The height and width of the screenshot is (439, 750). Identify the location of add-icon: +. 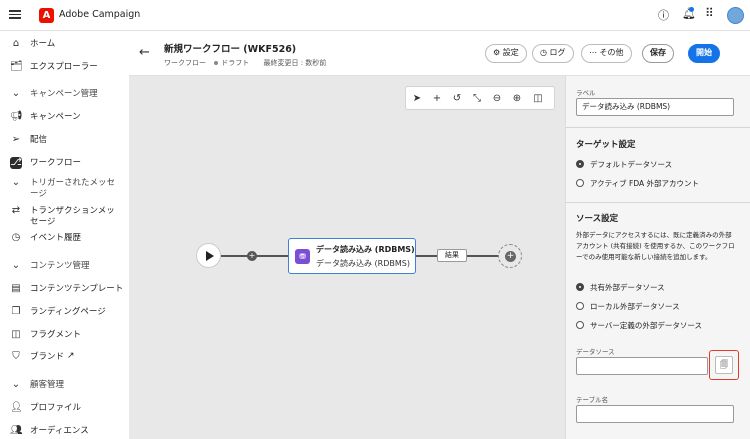
(437, 99).